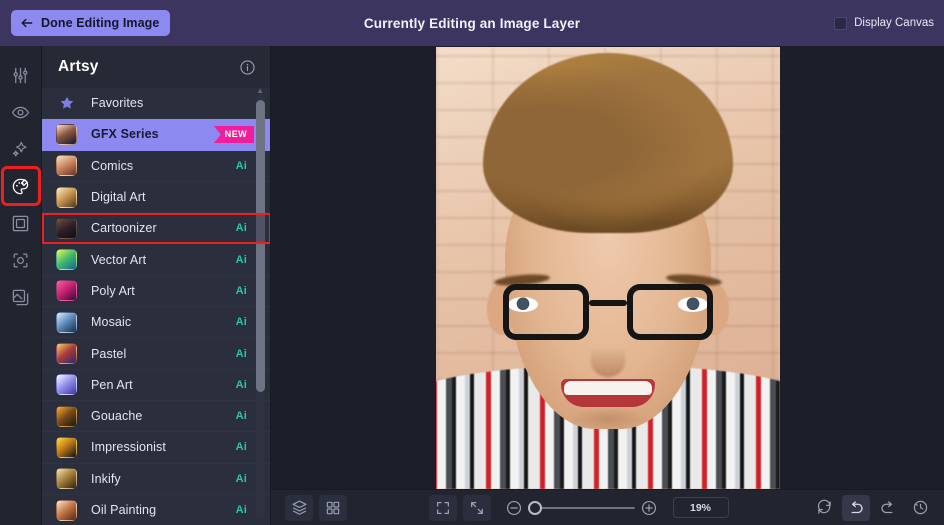 The image size is (944, 525). What do you see at coordinates (546, 312) in the screenshot?
I see `photo-lens-left` at bounding box center [546, 312].